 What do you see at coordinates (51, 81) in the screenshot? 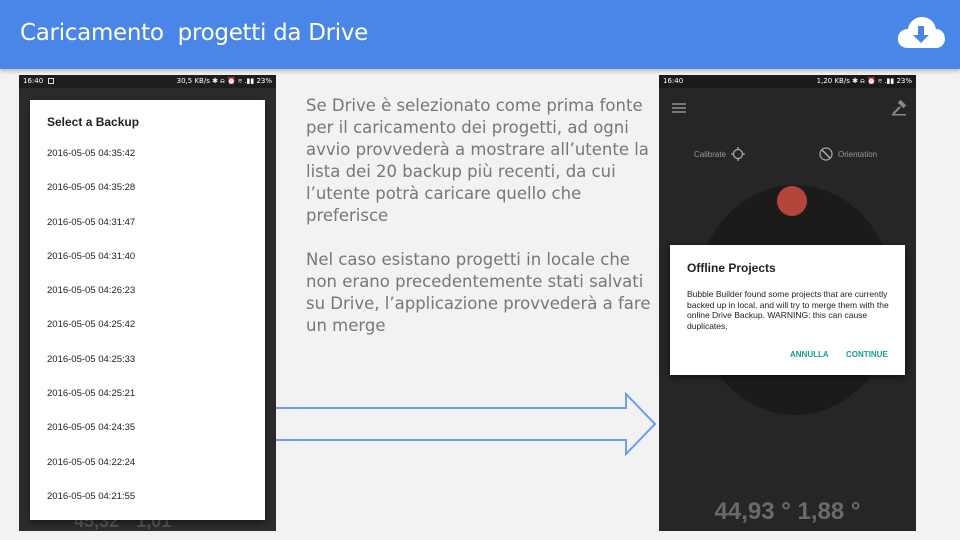
I see `notification-icon` at bounding box center [51, 81].